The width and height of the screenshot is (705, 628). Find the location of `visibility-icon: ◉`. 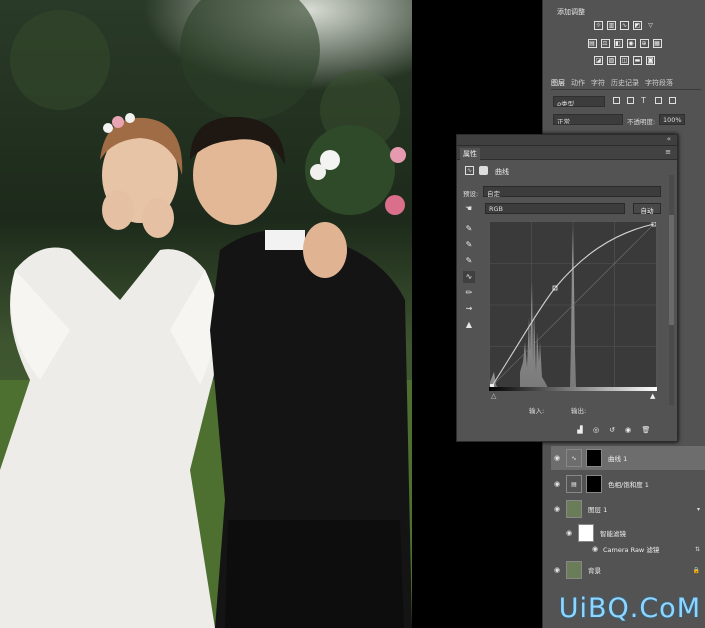

visibility-icon: ◉ is located at coordinates (628, 431).